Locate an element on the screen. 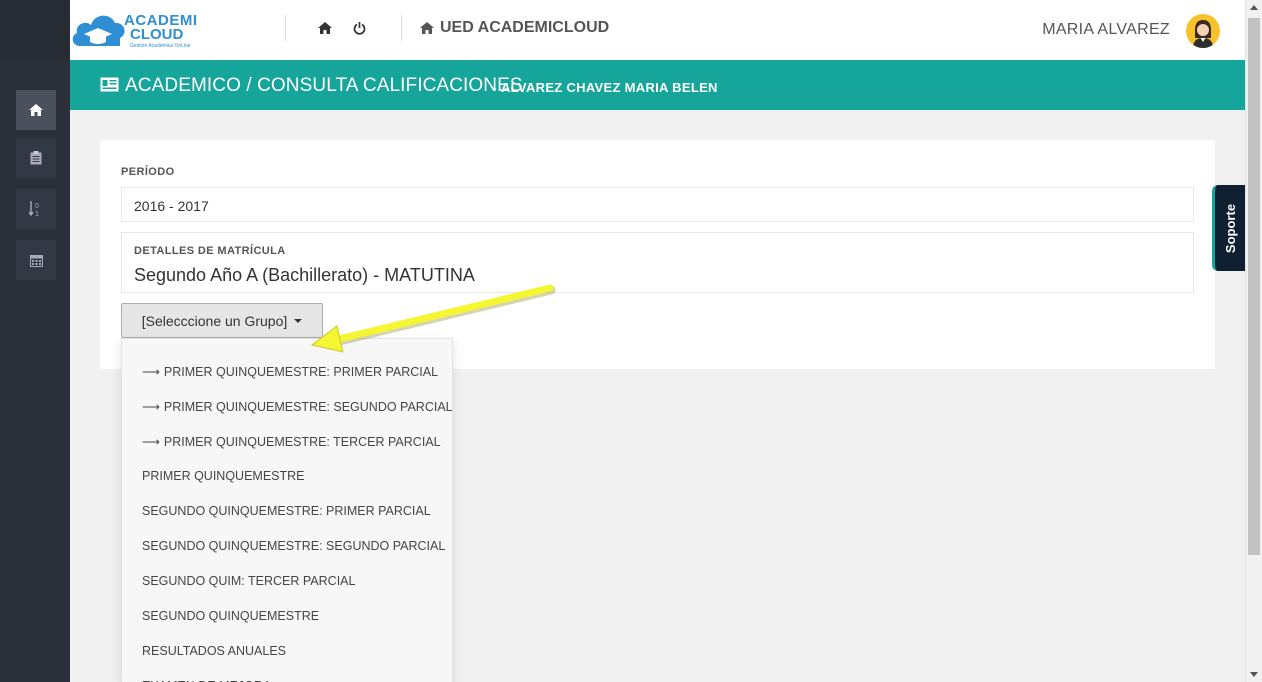 Image resolution: width=1262 pixels, height=682 pixels. select-group-button: [Selecccione un Grupo] is located at coordinates (222, 320).